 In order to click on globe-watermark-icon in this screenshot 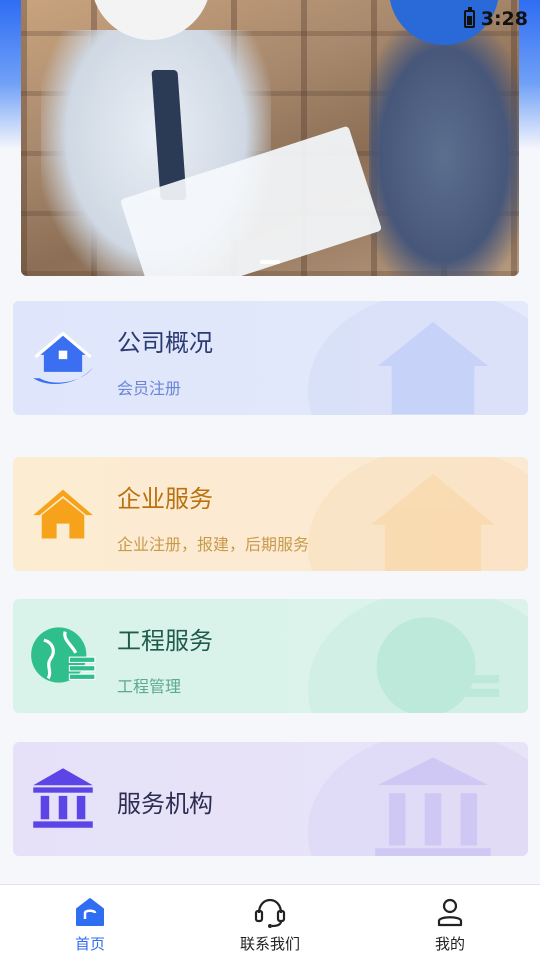, I will do `click(437, 665)`.